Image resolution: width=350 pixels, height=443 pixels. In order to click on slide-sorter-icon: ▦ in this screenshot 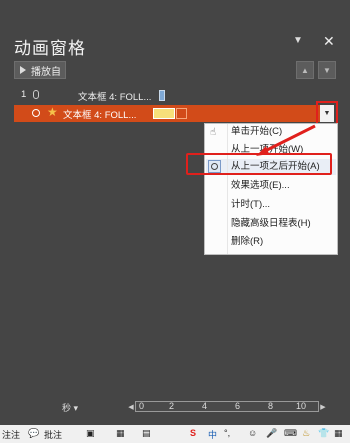, I will do `click(120, 433)`.